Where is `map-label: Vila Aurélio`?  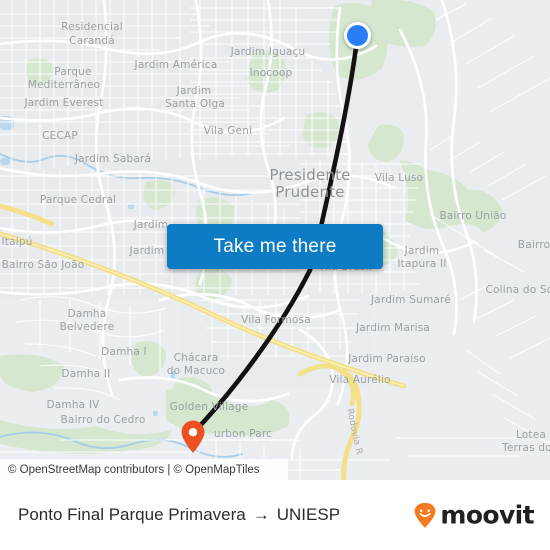
map-label: Vila Aurélio is located at coordinates (360, 380).